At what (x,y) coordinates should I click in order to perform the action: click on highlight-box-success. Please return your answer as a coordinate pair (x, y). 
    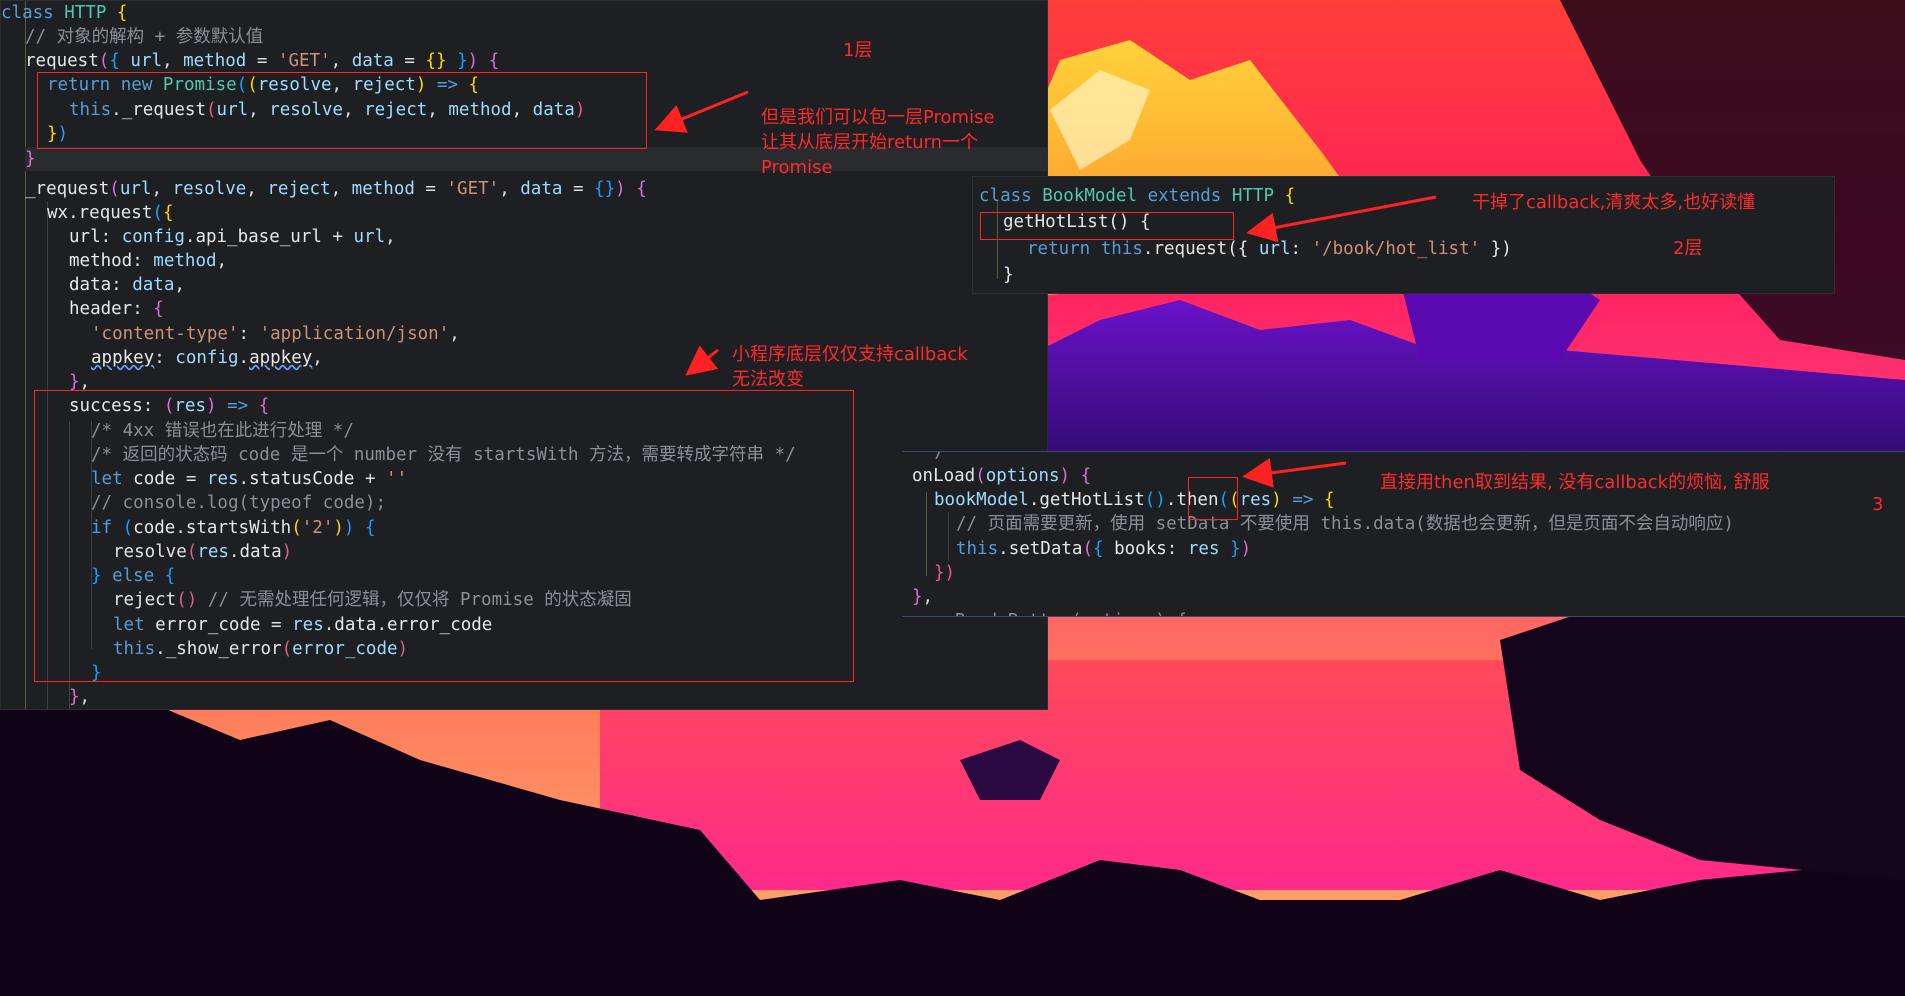
    Looking at the image, I should click on (444, 536).